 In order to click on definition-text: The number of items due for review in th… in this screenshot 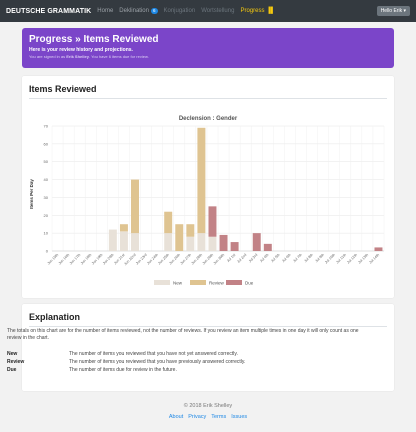, I will do `click(123, 370)`.